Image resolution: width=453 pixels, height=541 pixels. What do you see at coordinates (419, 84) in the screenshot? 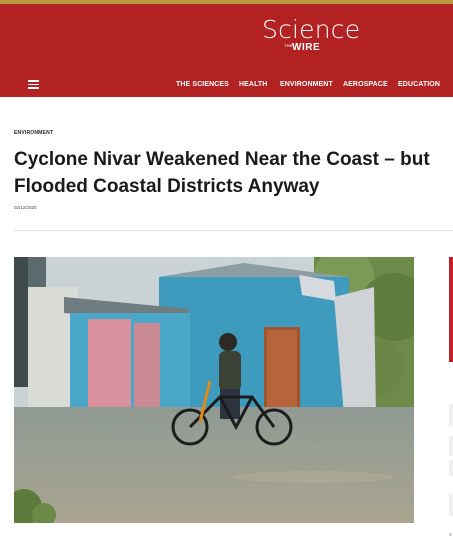
I see `nav-item-education: EDUCATION` at bounding box center [419, 84].